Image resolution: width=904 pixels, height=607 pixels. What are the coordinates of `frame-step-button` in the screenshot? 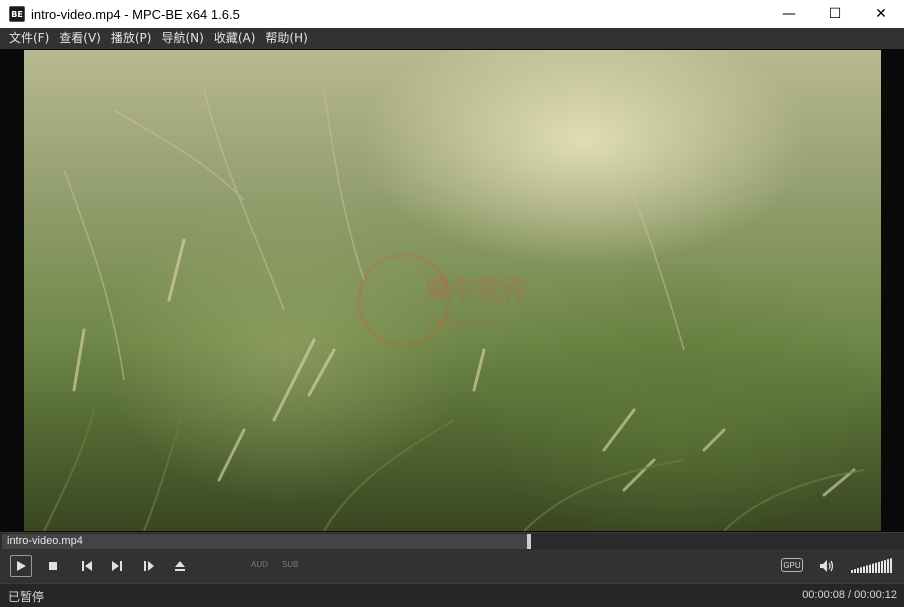 It's located at (149, 566).